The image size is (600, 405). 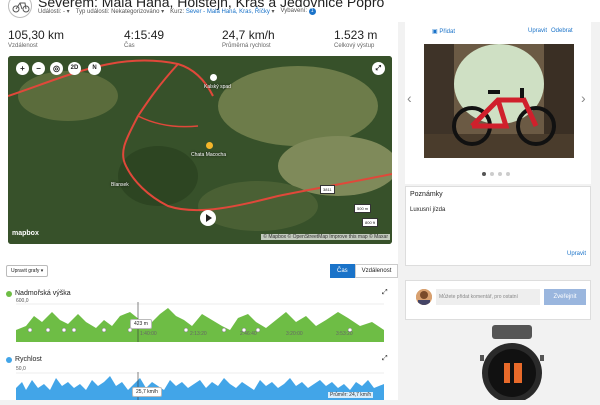 I want to click on place-label: Kalský spad, so click(x=217, y=87).